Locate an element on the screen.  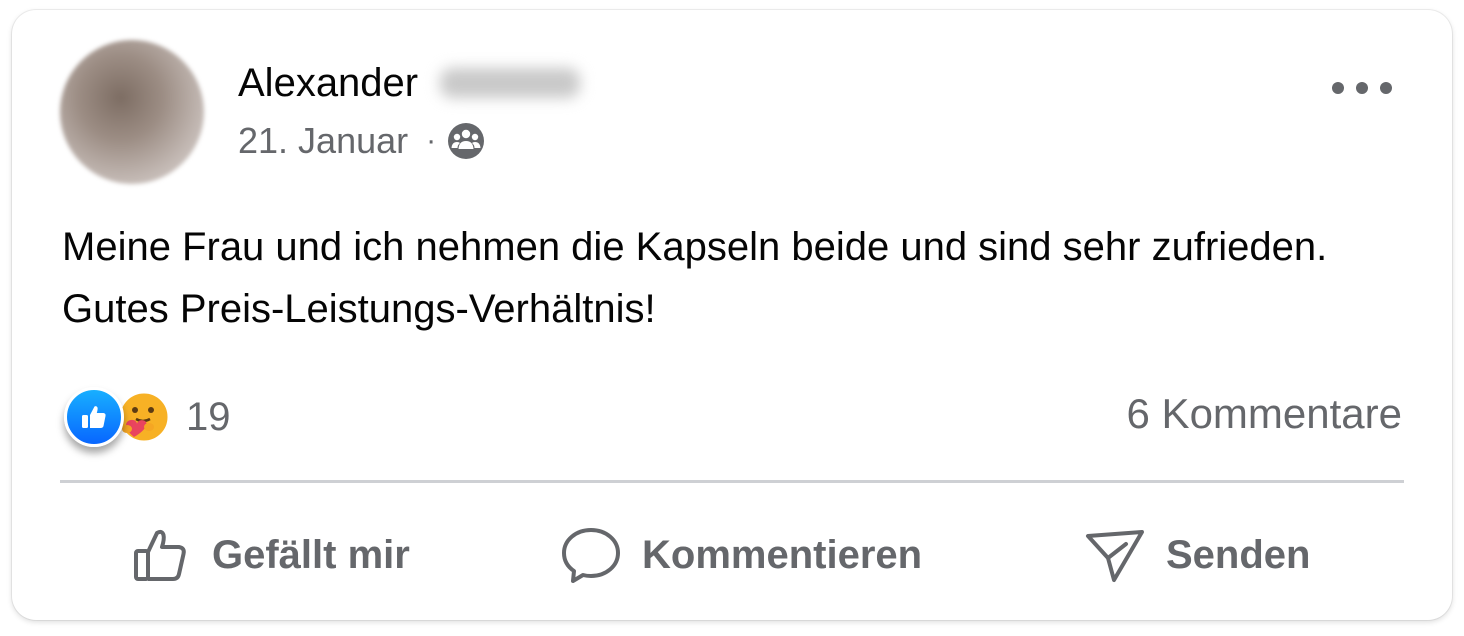
speech-bubble-icon is located at coordinates (591, 555).